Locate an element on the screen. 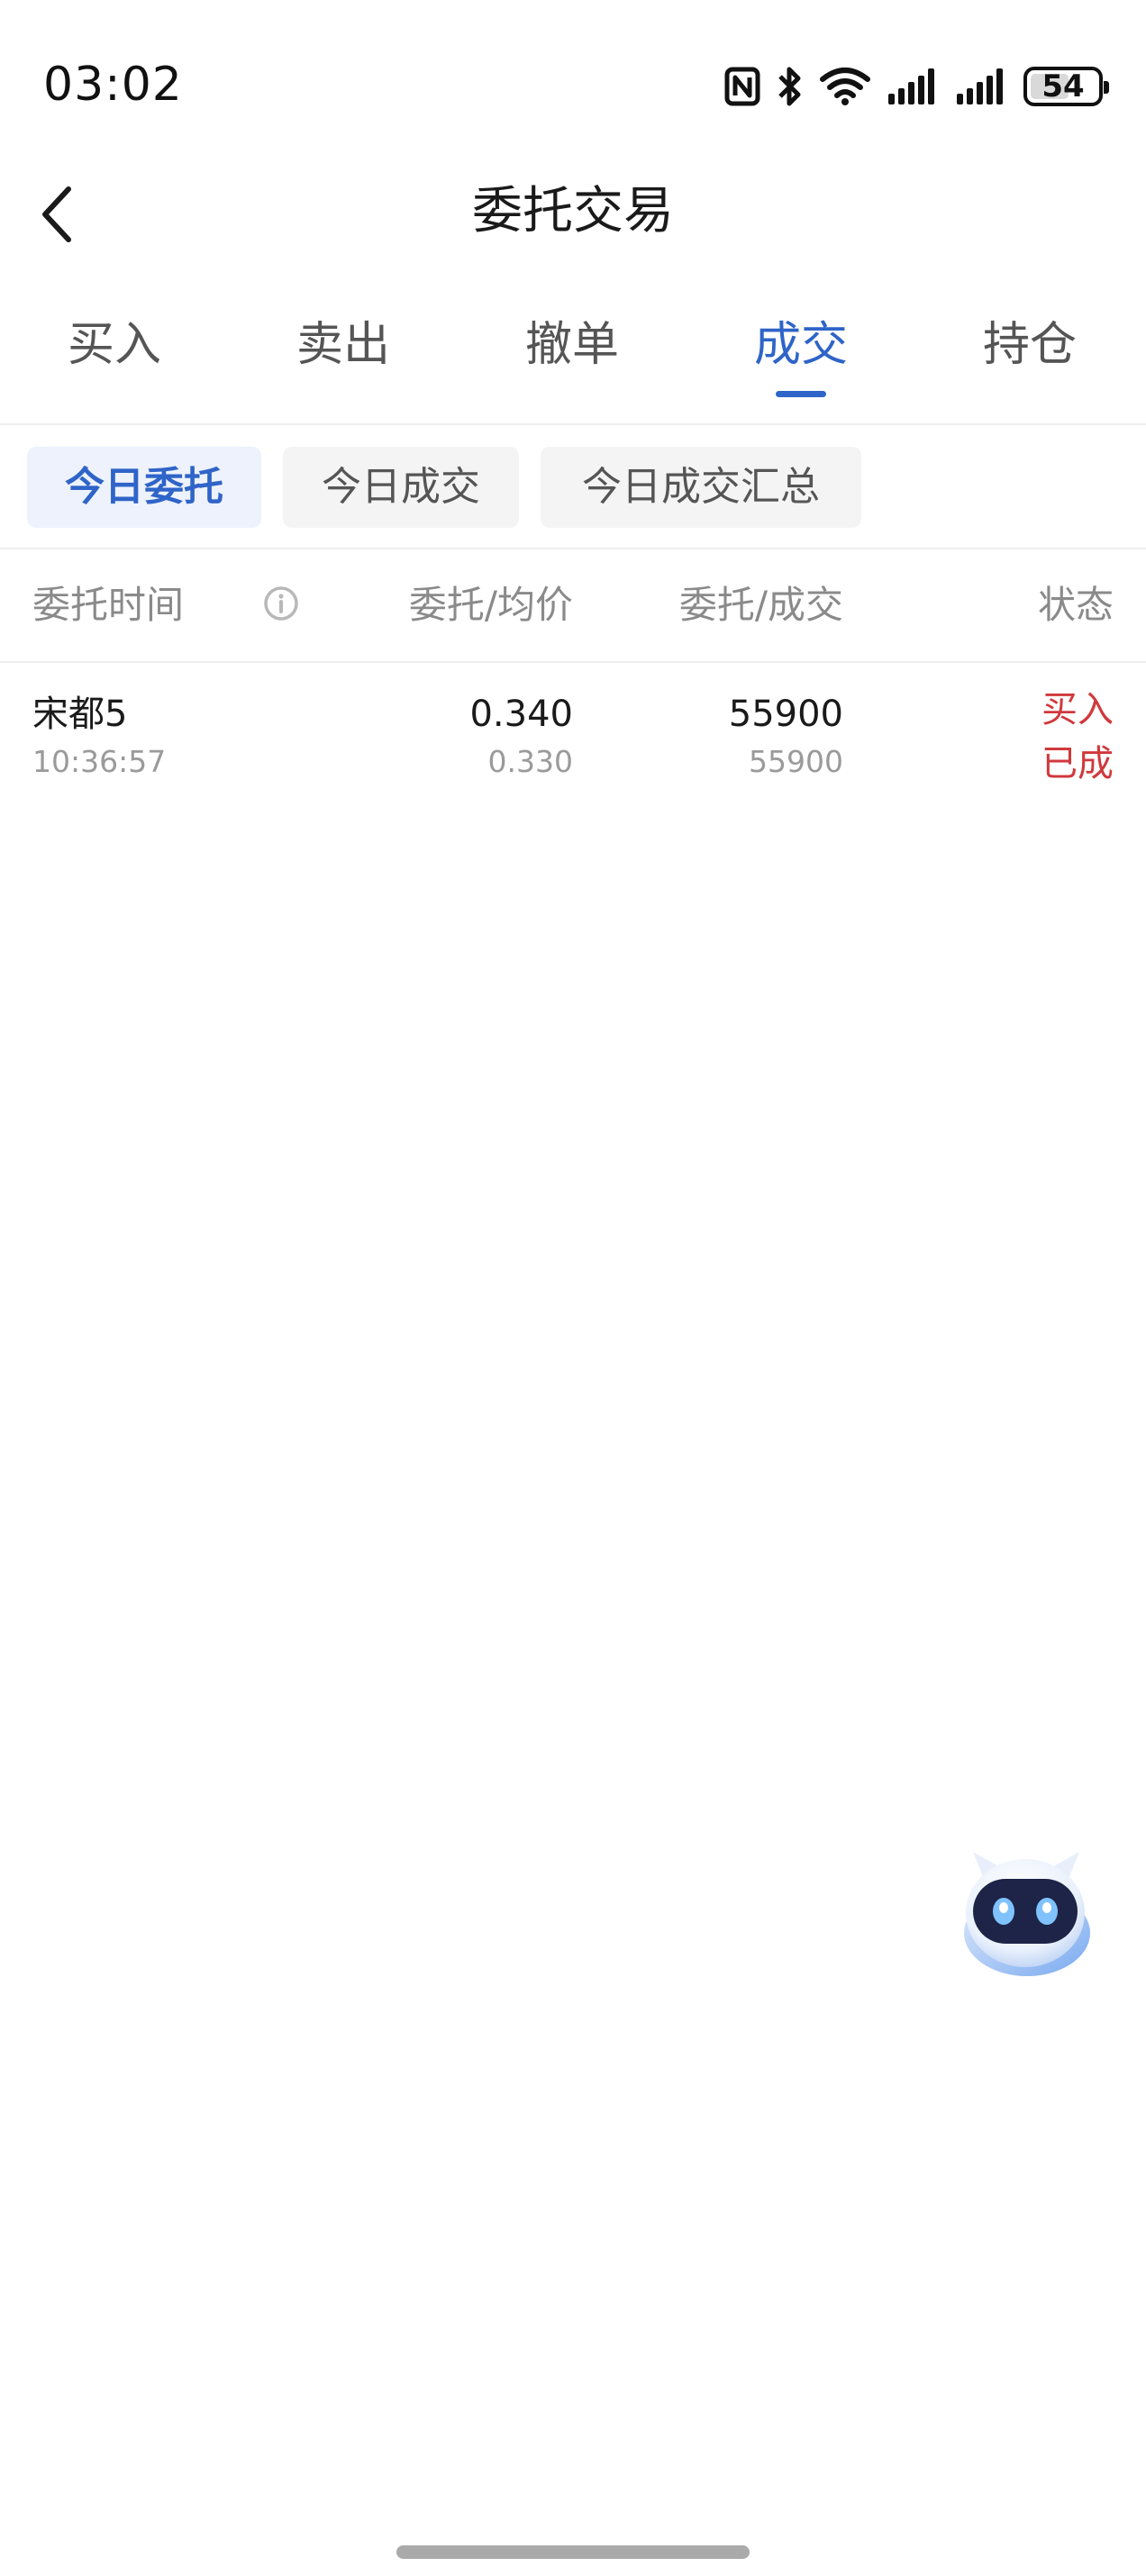 The image size is (1146, 2576). page-title: 委托交易 is located at coordinates (573, 211).